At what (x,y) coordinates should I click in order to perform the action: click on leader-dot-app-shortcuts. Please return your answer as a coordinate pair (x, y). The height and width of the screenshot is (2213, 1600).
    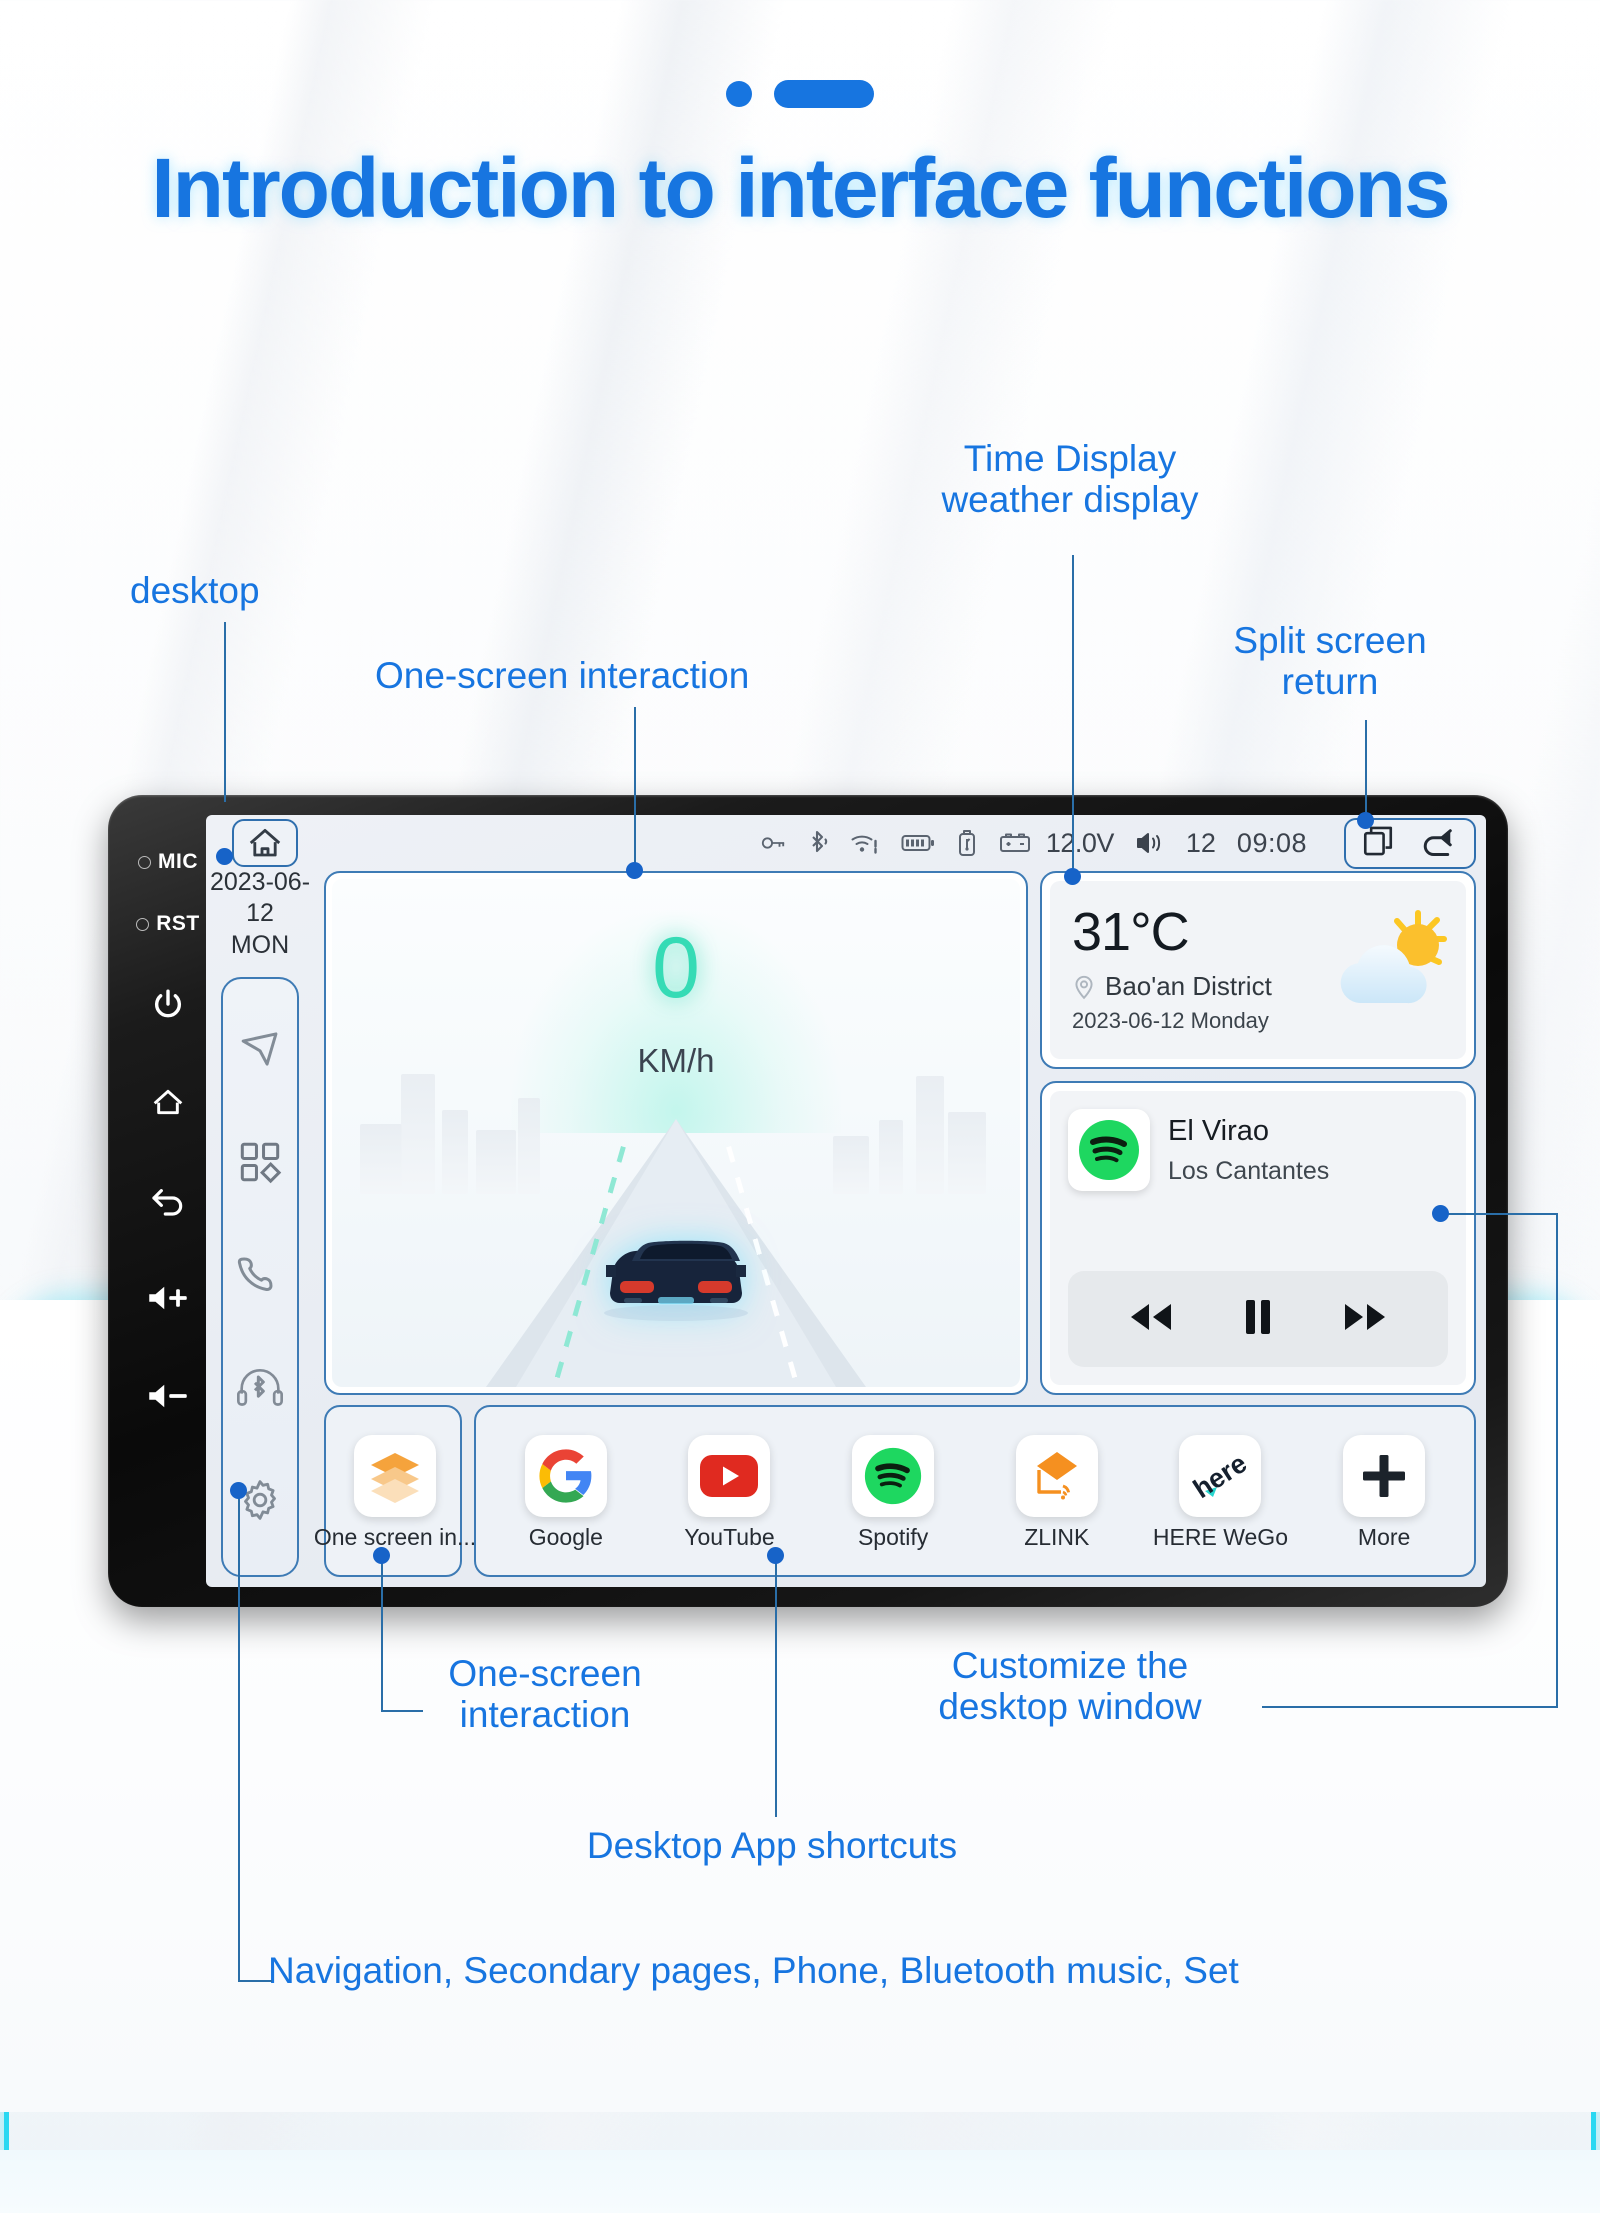
    Looking at the image, I should click on (775, 1555).